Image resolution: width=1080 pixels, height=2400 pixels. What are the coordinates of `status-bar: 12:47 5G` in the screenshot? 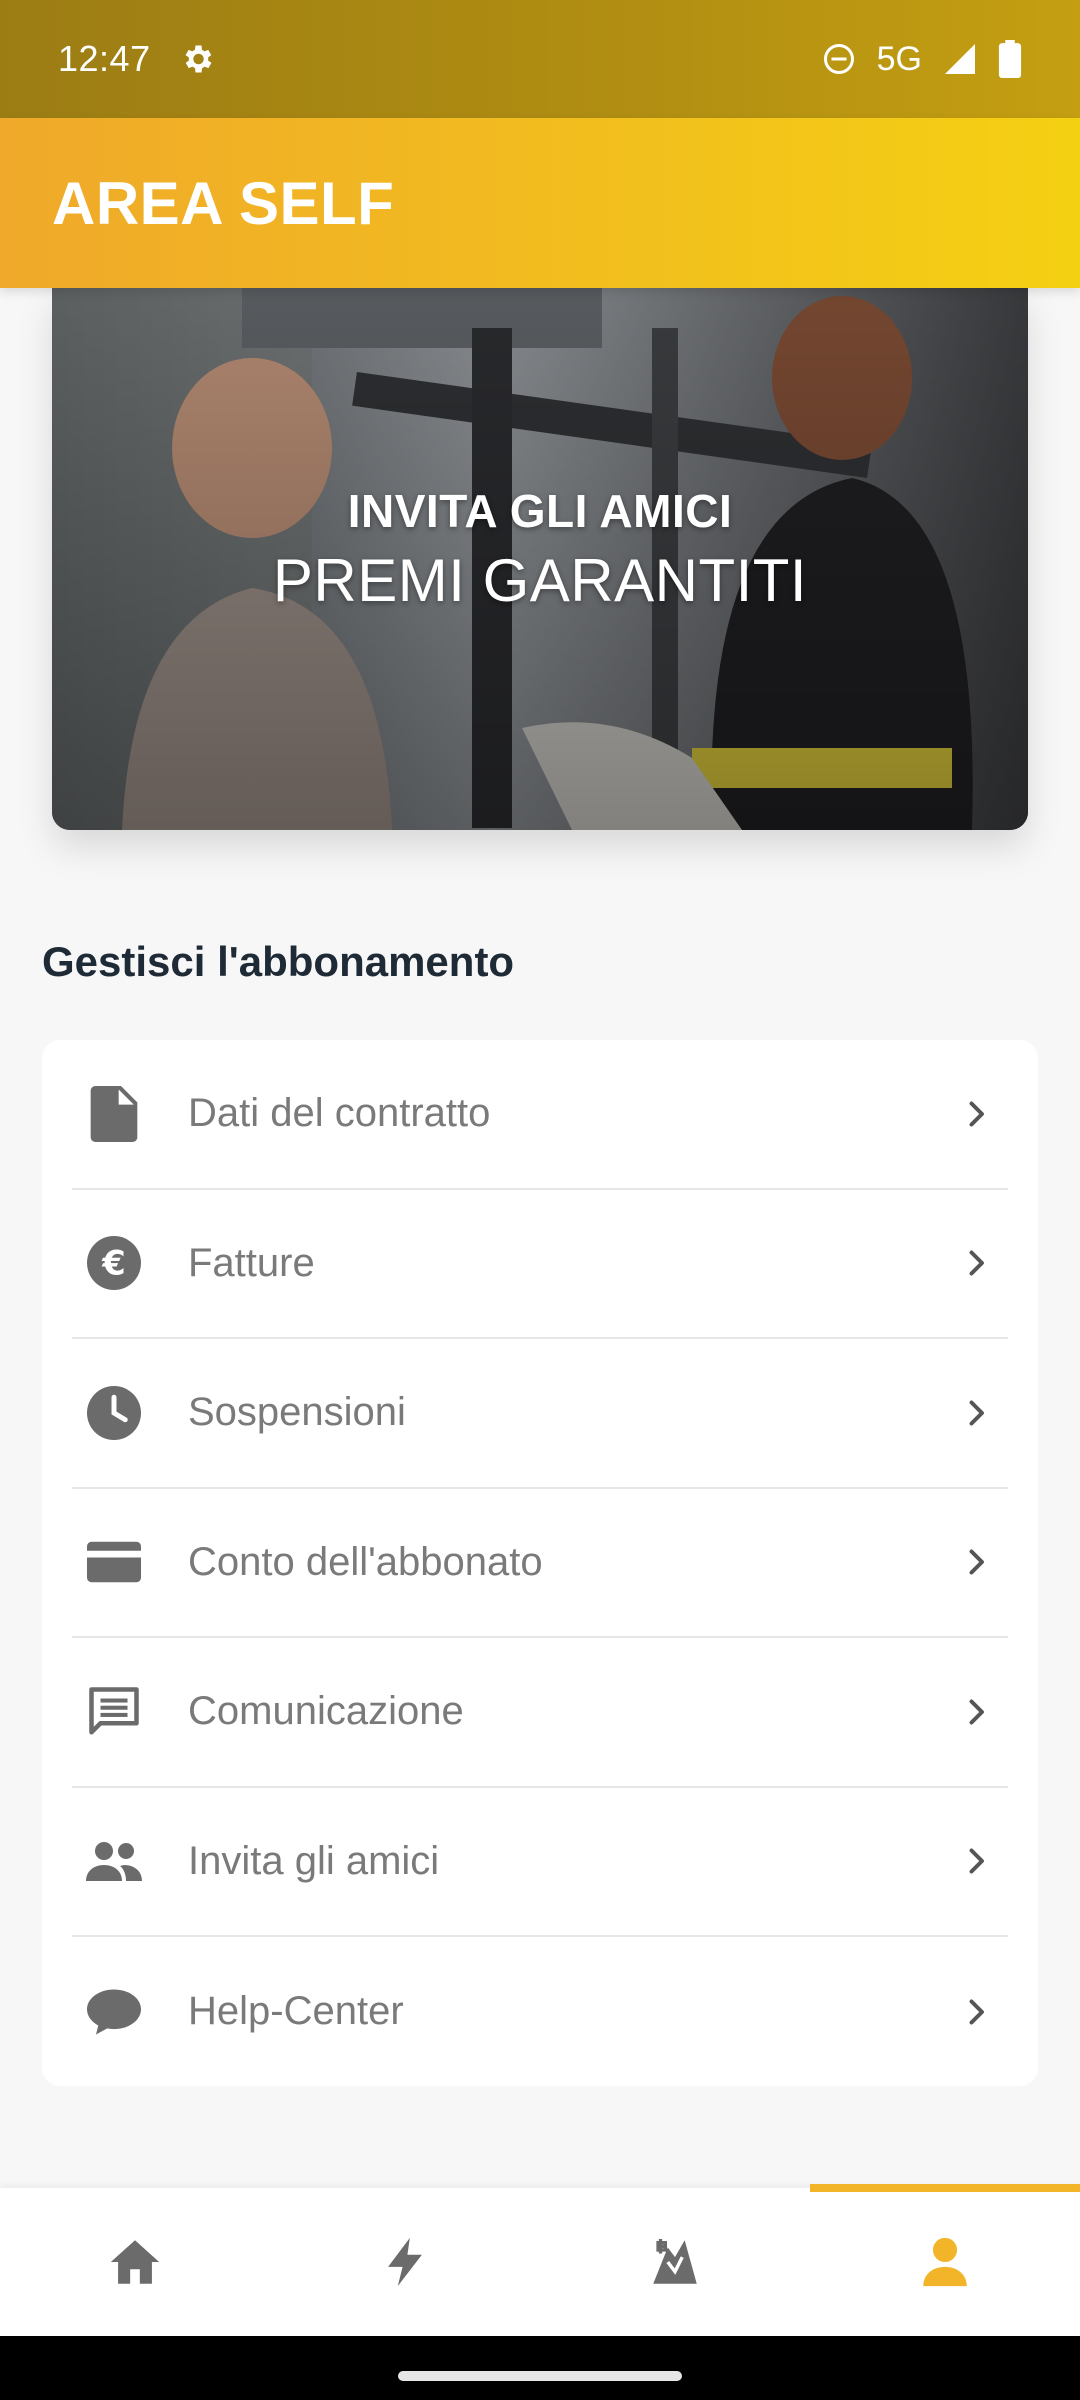 It's located at (540, 59).